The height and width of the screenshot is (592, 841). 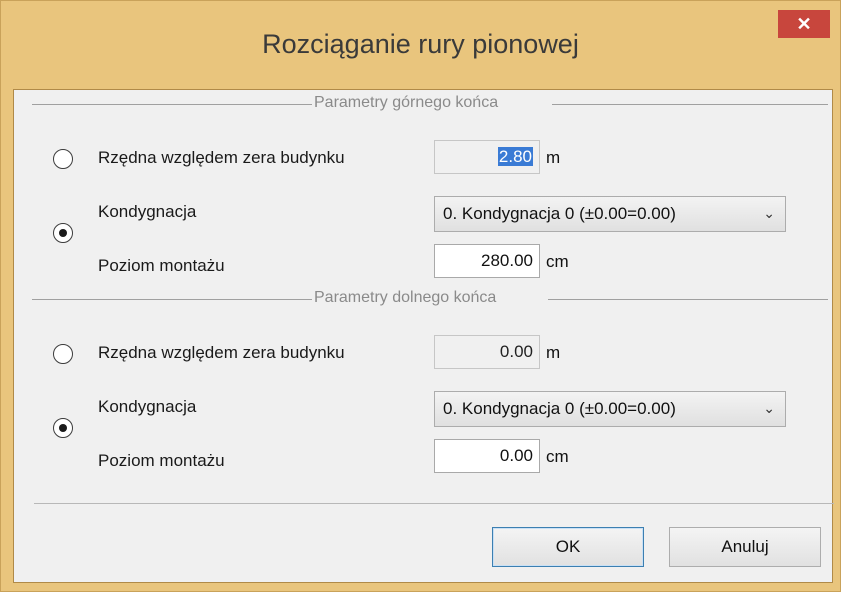 I want to click on top-elevation-value: 2.80, so click(x=515, y=156).